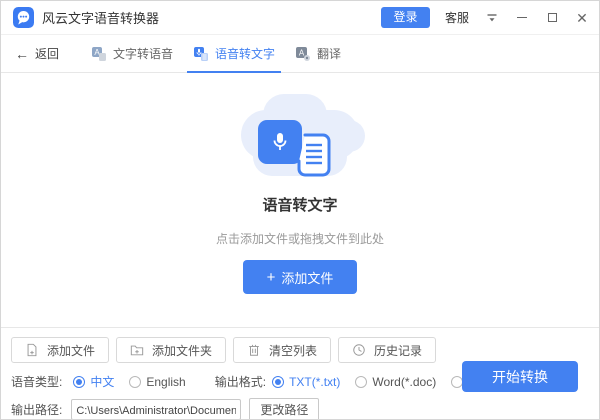 The image size is (600, 420). I want to click on trash-icon, so click(254, 350).